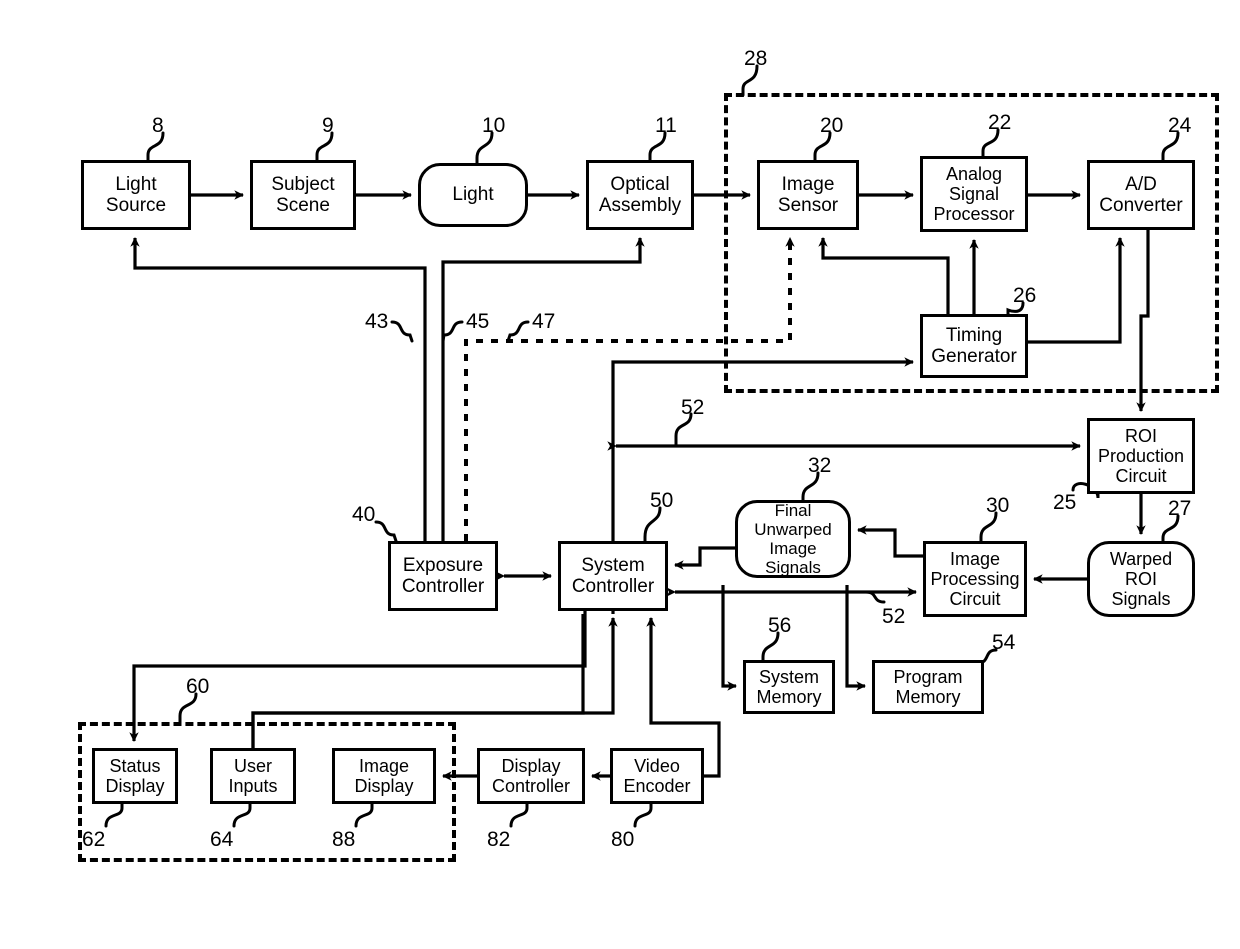 The height and width of the screenshot is (949, 1240). What do you see at coordinates (623, 839) in the screenshot?
I see `ref-80: 80` at bounding box center [623, 839].